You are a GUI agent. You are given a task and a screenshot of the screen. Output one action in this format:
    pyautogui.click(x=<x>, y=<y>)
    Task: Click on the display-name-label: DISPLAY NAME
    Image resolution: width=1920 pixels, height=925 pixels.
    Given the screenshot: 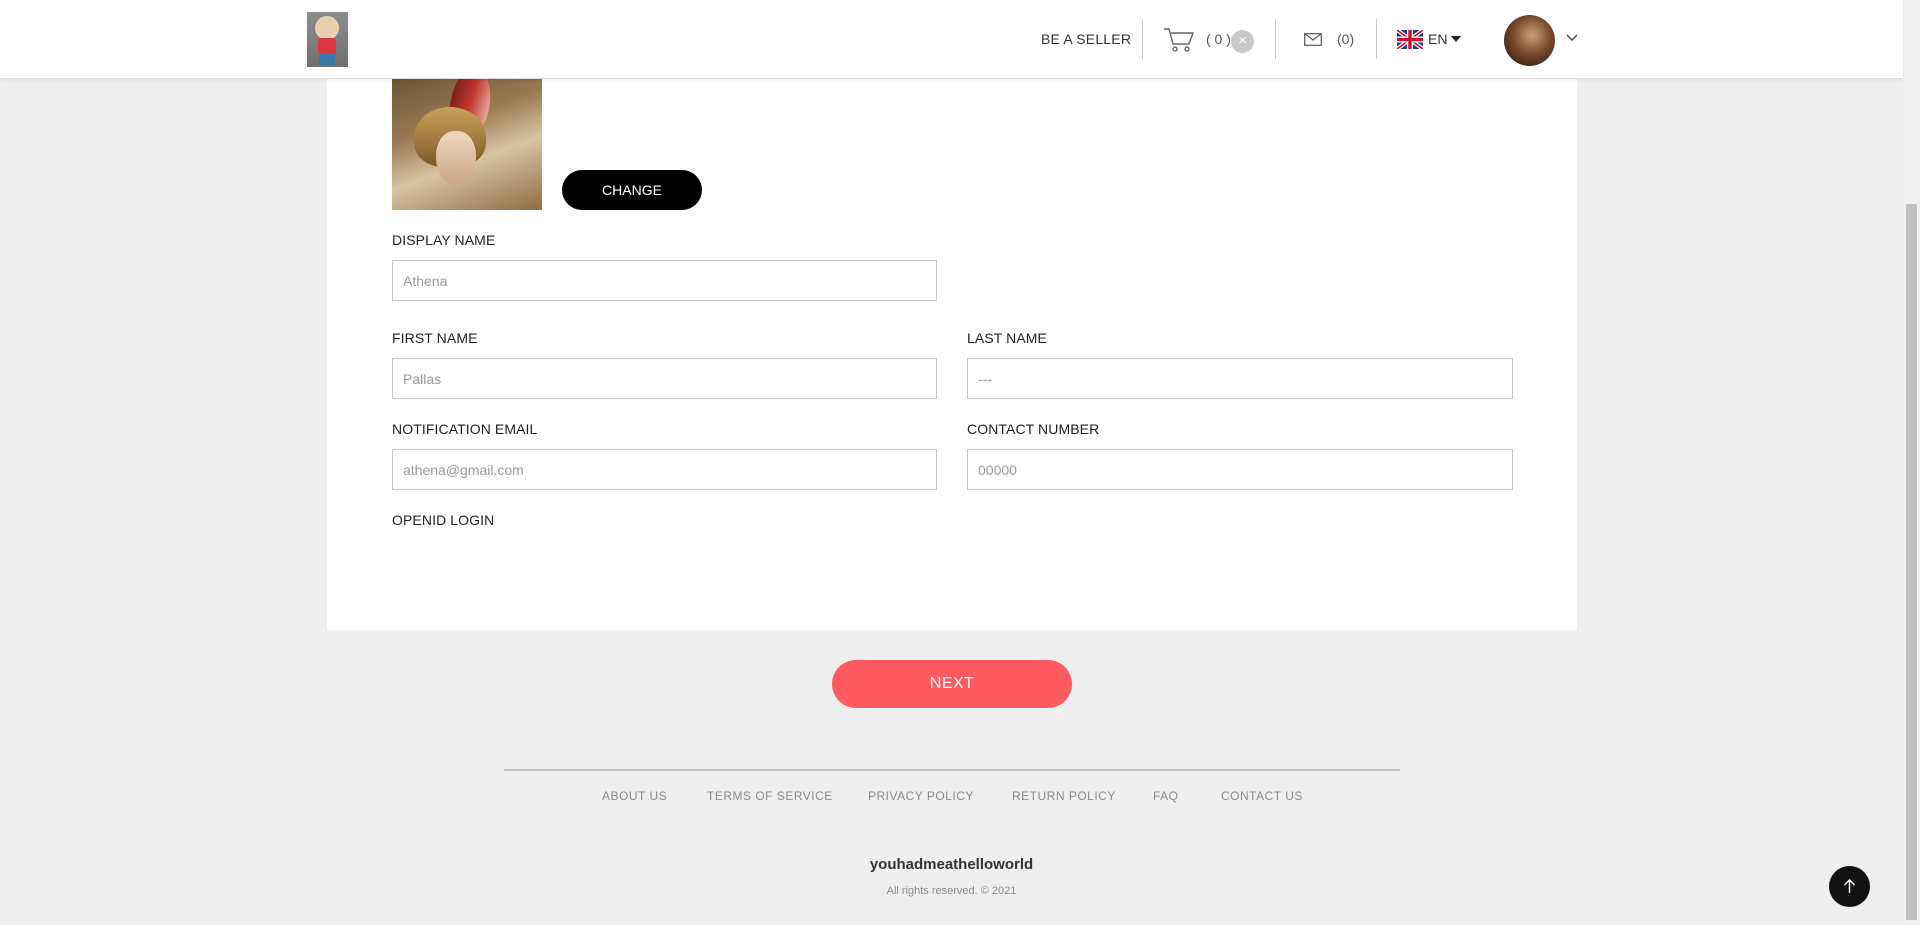 What is the action you would take?
    pyautogui.click(x=444, y=240)
    